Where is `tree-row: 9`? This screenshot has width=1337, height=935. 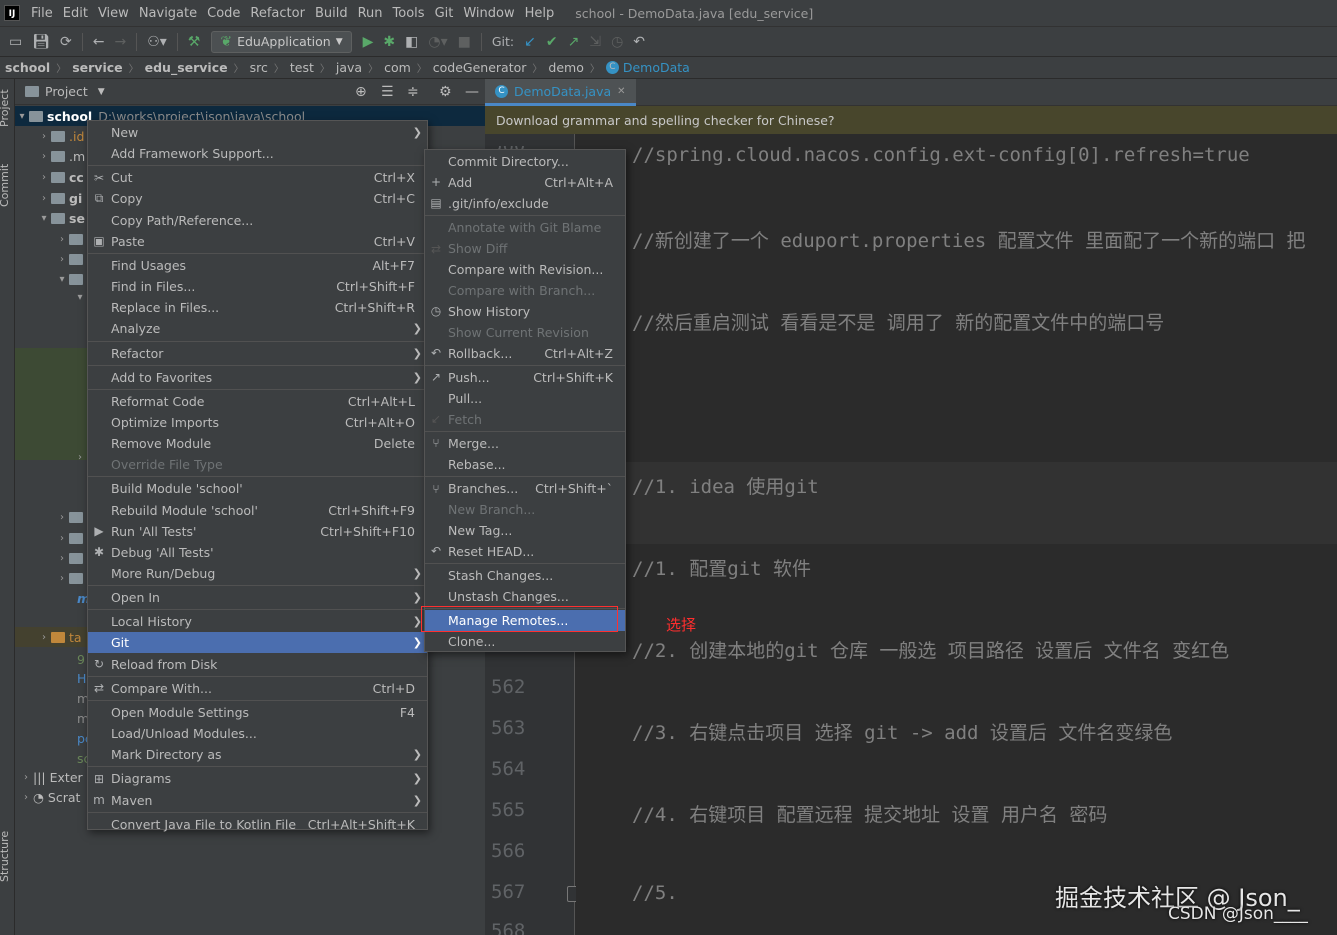
tree-row: 9 is located at coordinates (81, 659).